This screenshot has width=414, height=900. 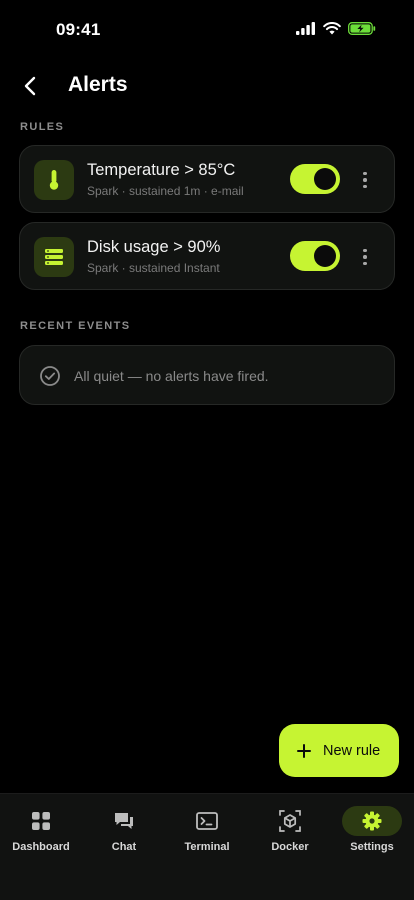 I want to click on recent-events-empty-card: All quiet — no alerts have fired., so click(x=207, y=375).